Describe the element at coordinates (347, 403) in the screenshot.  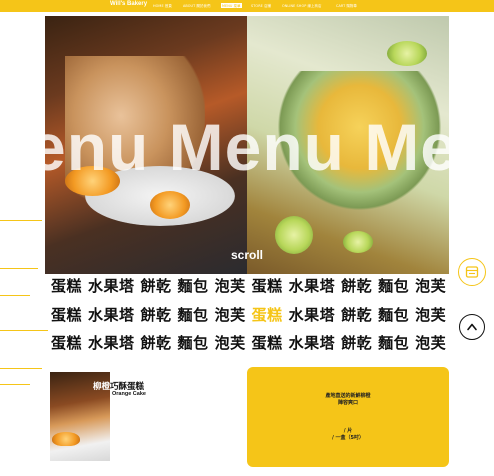
I see `product-description-line: 陣容爽口` at that location.